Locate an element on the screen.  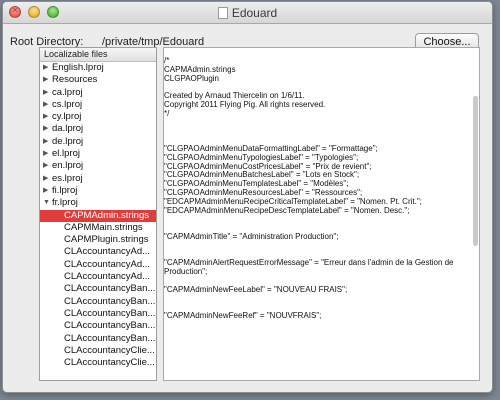
folder-item: ▶ fi.lproj is located at coordinates (98, 191).